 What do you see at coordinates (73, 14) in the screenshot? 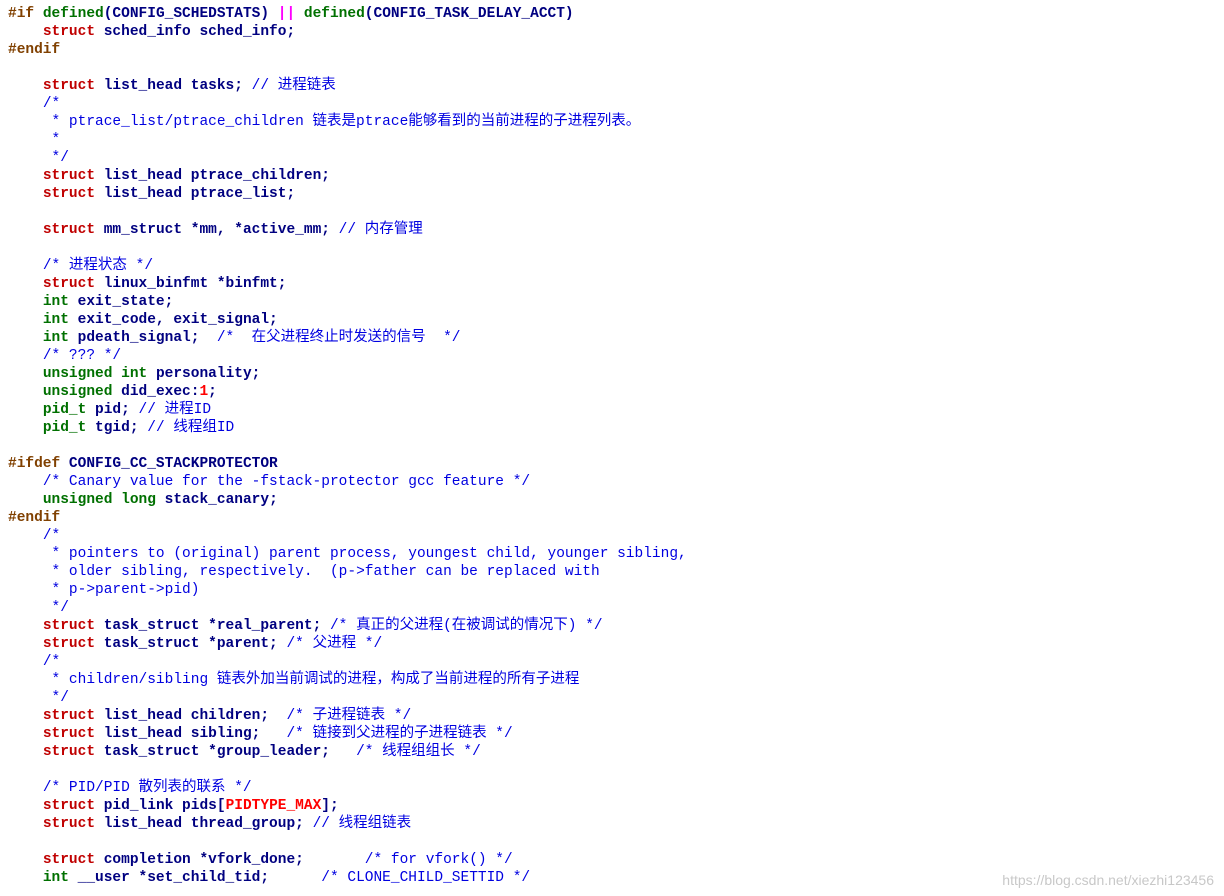
I see `type-token: defined` at bounding box center [73, 14].